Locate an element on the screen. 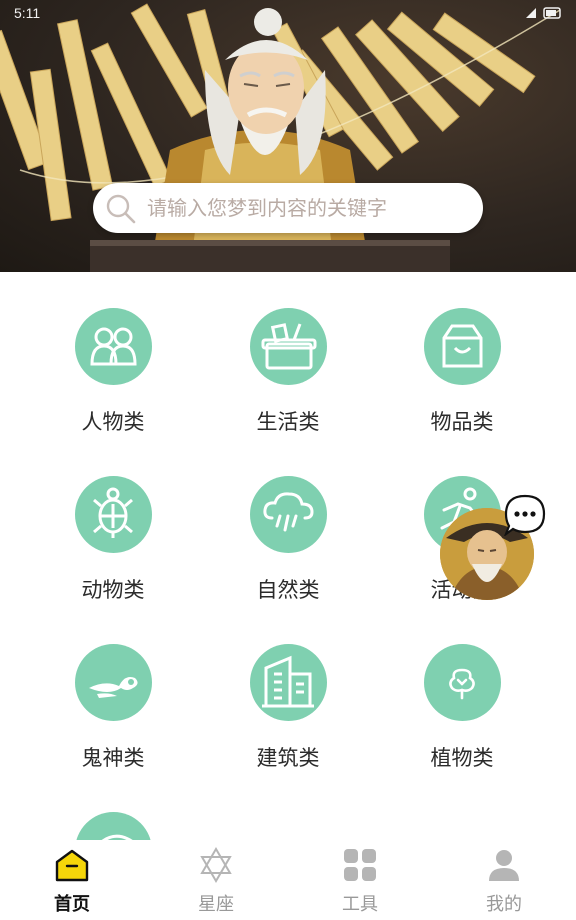 Image resolution: width=576 pixels, height=920 pixels. nav-tools: 工具 is located at coordinates (360, 880).